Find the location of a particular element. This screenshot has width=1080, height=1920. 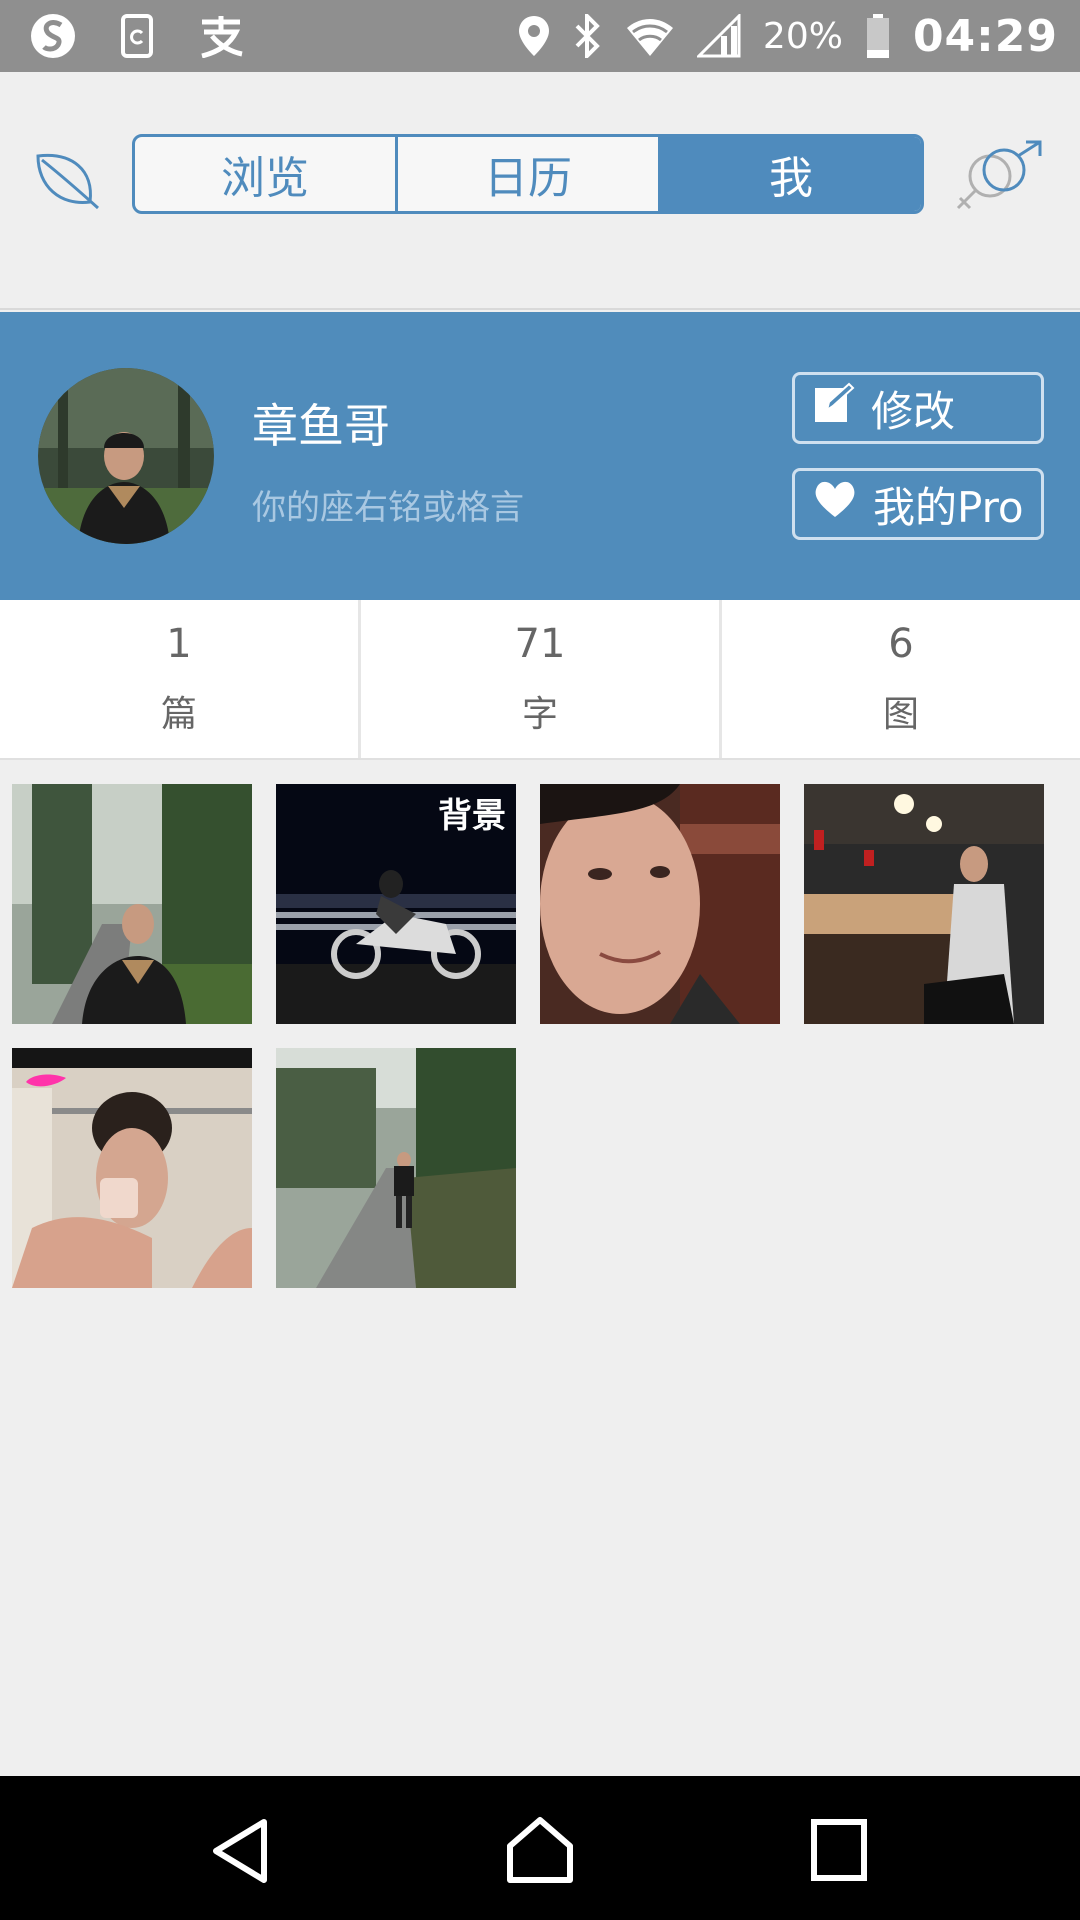

navigation-bar is located at coordinates (540, 1848).